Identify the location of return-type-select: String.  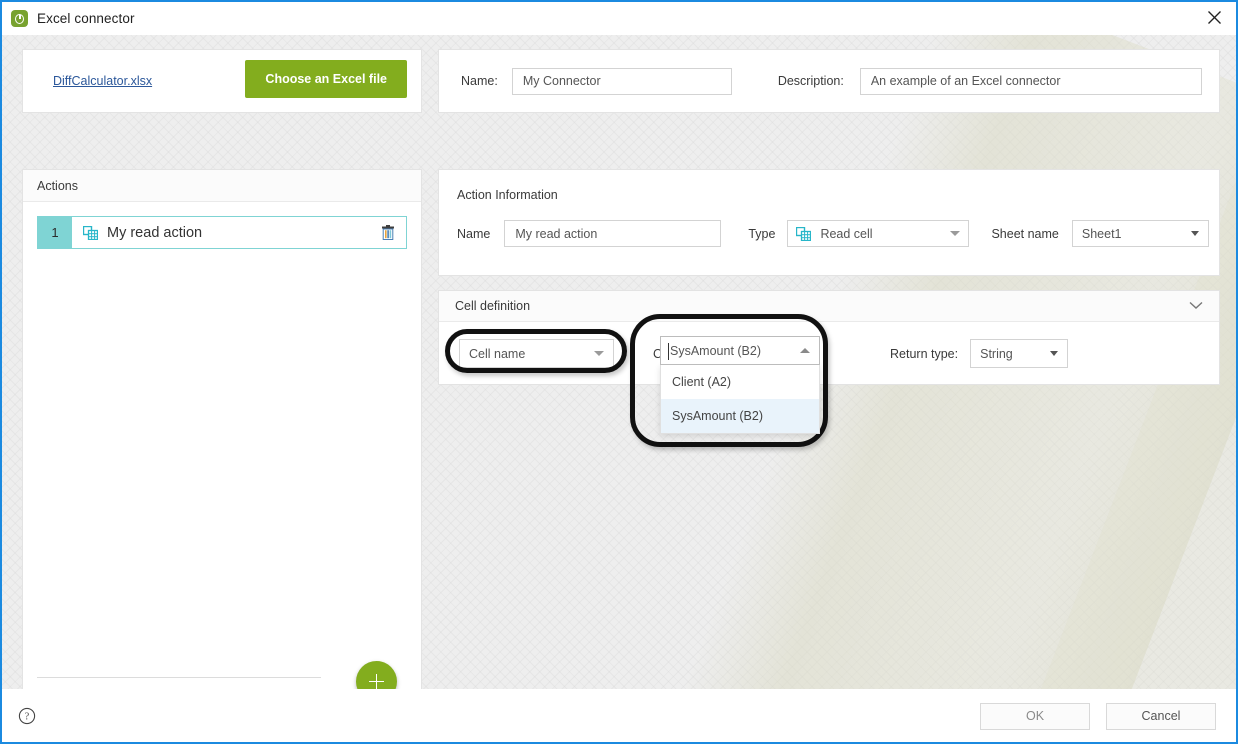
(1019, 353).